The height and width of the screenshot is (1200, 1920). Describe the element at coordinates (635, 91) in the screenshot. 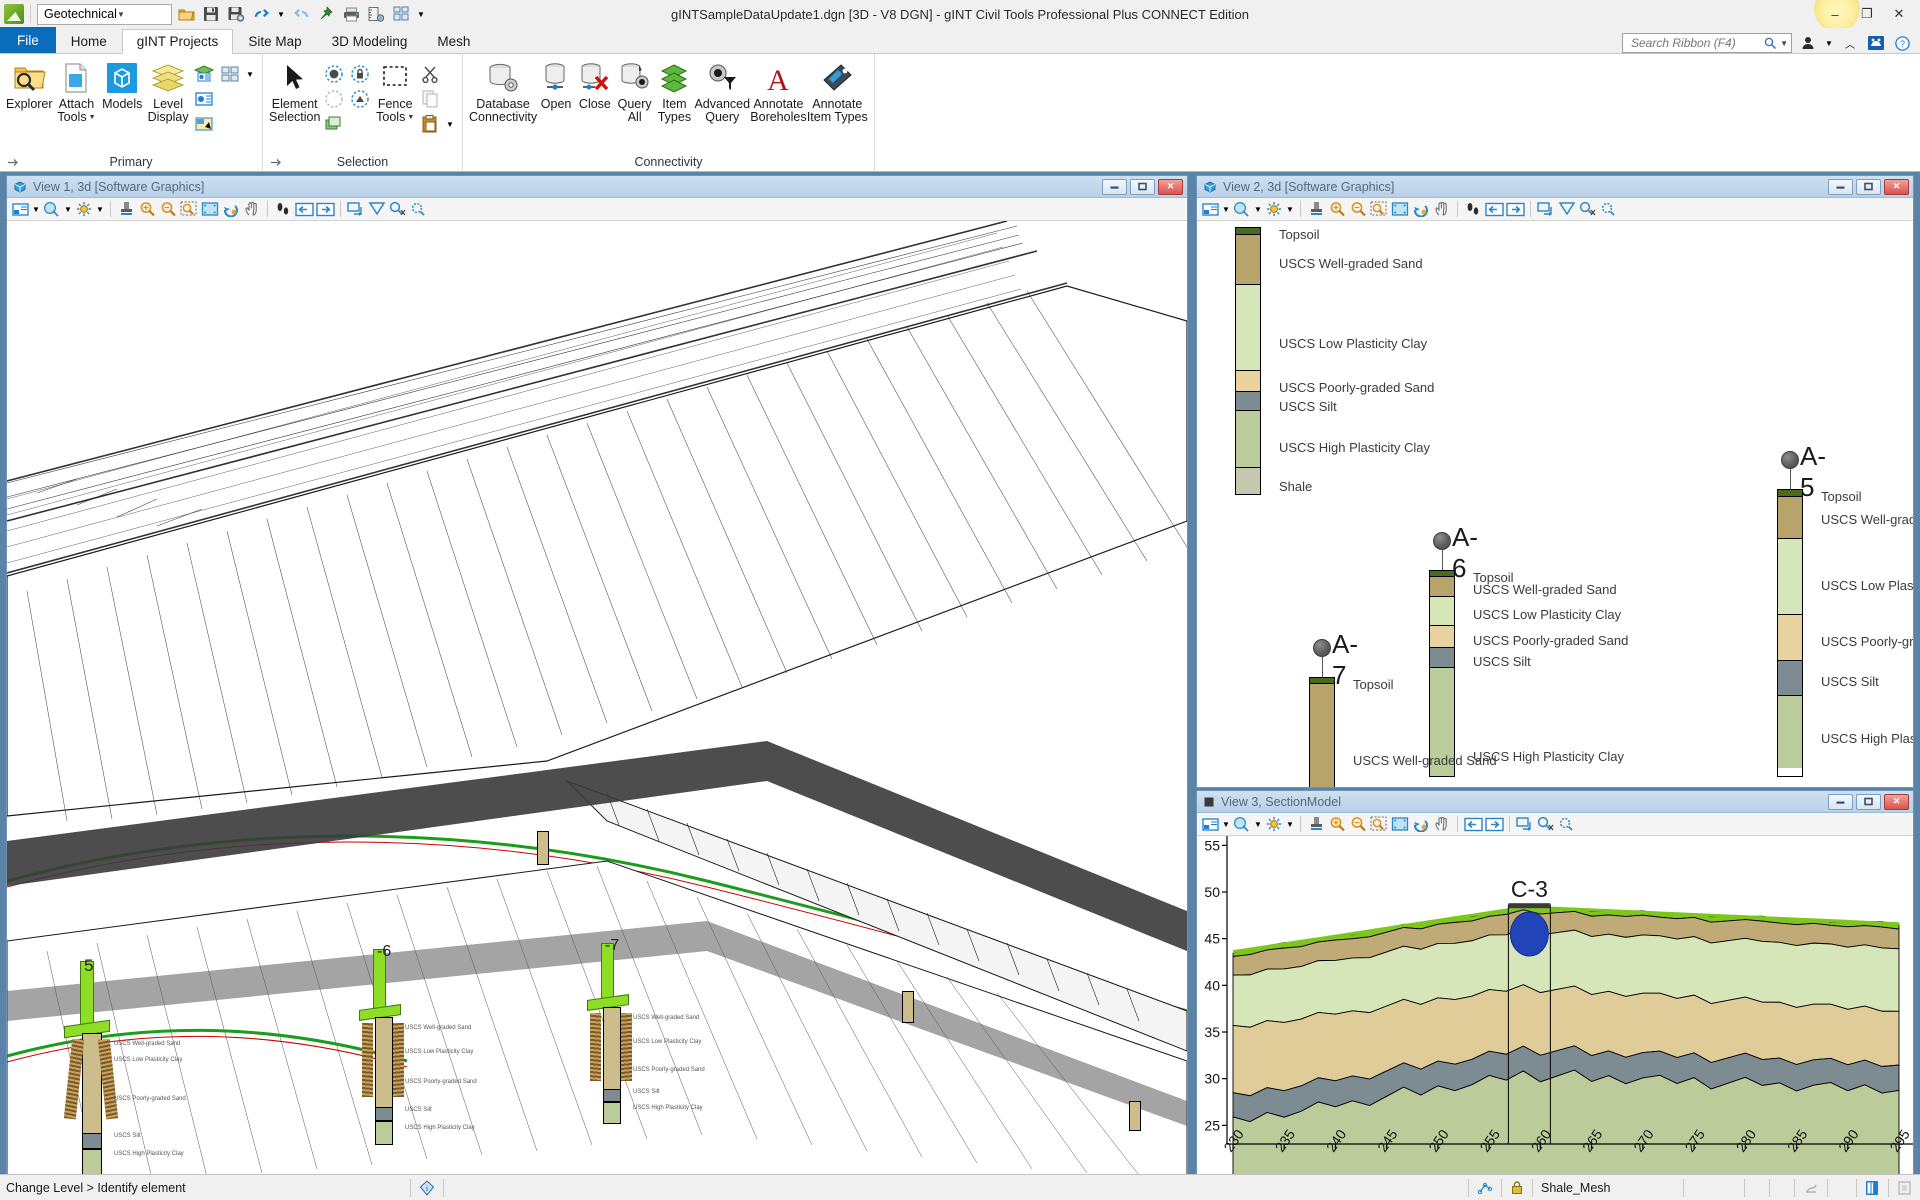

I see `query-all-button: Query All` at that location.